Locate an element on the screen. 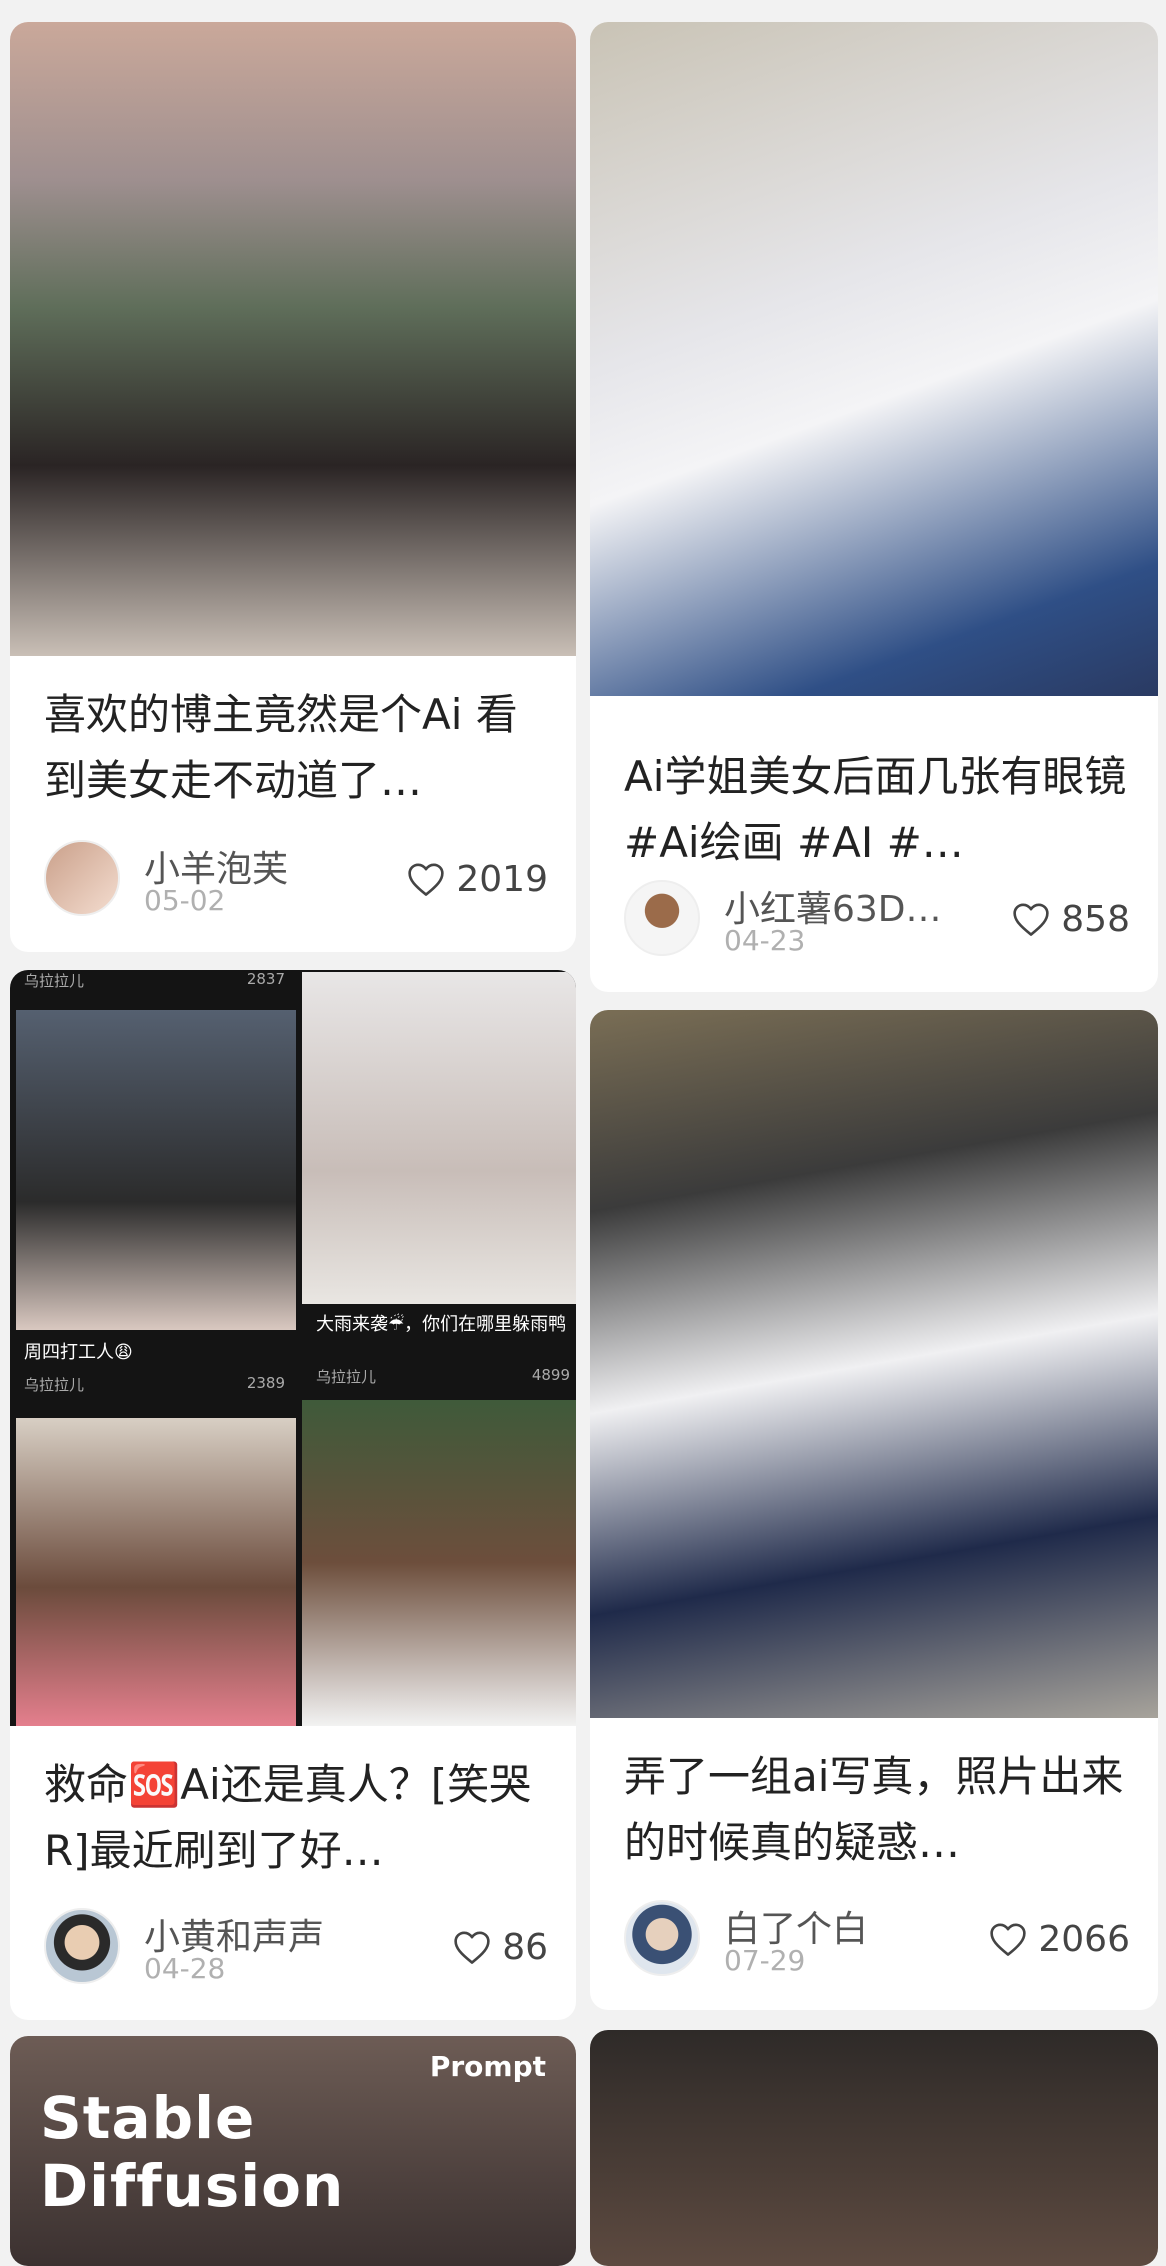  collage-likes: 4899 is located at coordinates (550, 1375).